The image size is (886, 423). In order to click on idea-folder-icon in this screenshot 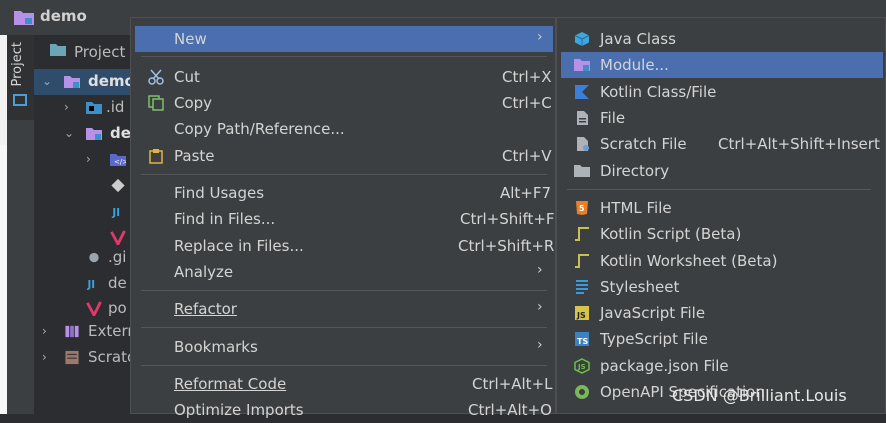, I will do `click(94, 108)`.